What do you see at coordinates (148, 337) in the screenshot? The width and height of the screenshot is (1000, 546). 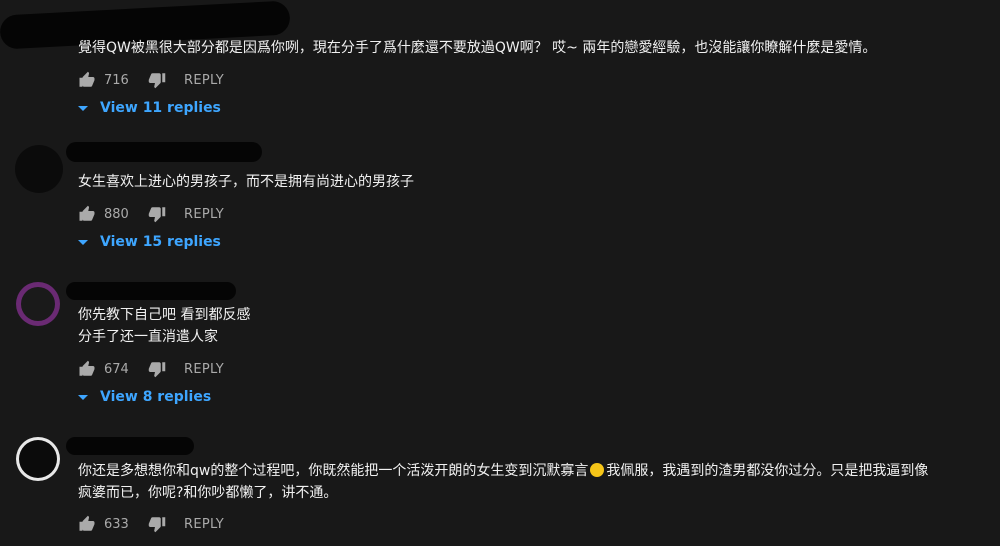 I see `comment-text-line: 分手了还一直消遣人家` at bounding box center [148, 337].